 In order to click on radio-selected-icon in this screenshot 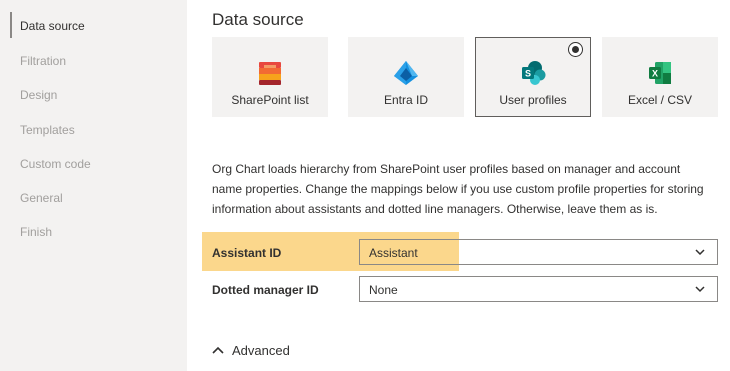, I will do `click(575, 49)`.